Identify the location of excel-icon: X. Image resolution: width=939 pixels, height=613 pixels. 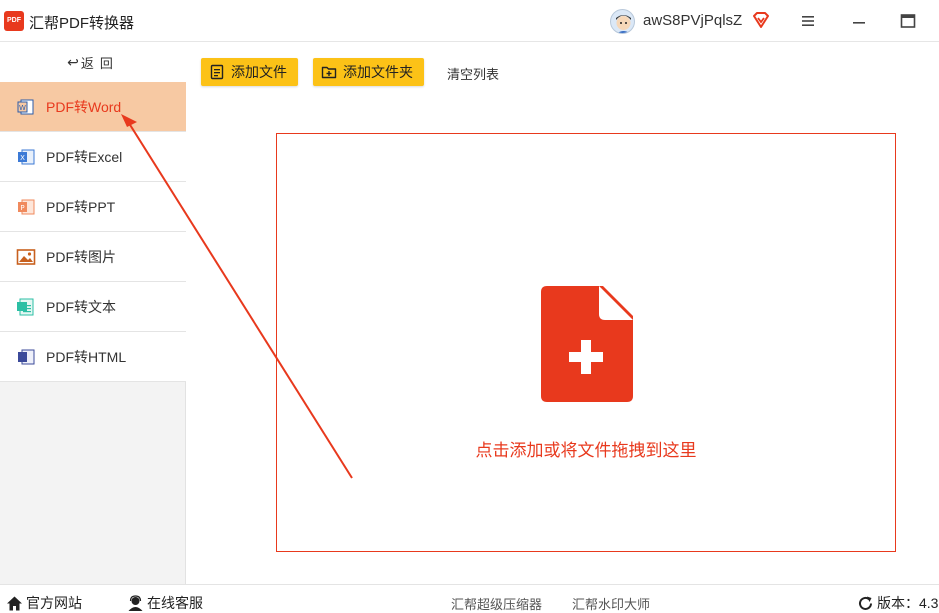
(26, 157).